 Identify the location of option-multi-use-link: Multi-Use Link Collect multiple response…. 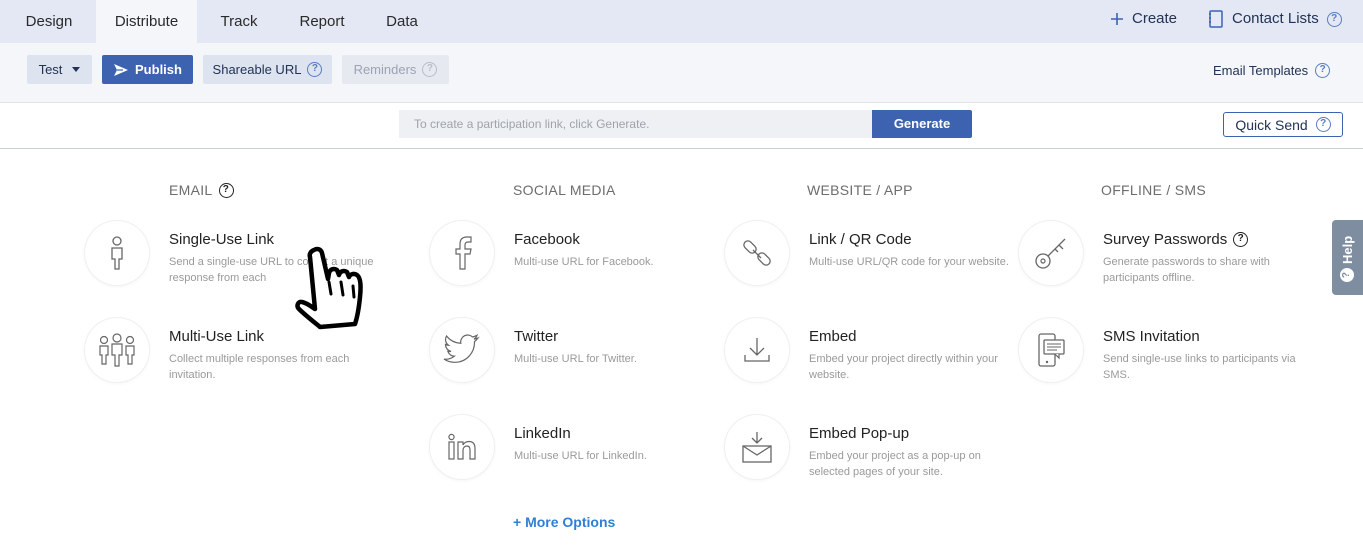
(230, 353).